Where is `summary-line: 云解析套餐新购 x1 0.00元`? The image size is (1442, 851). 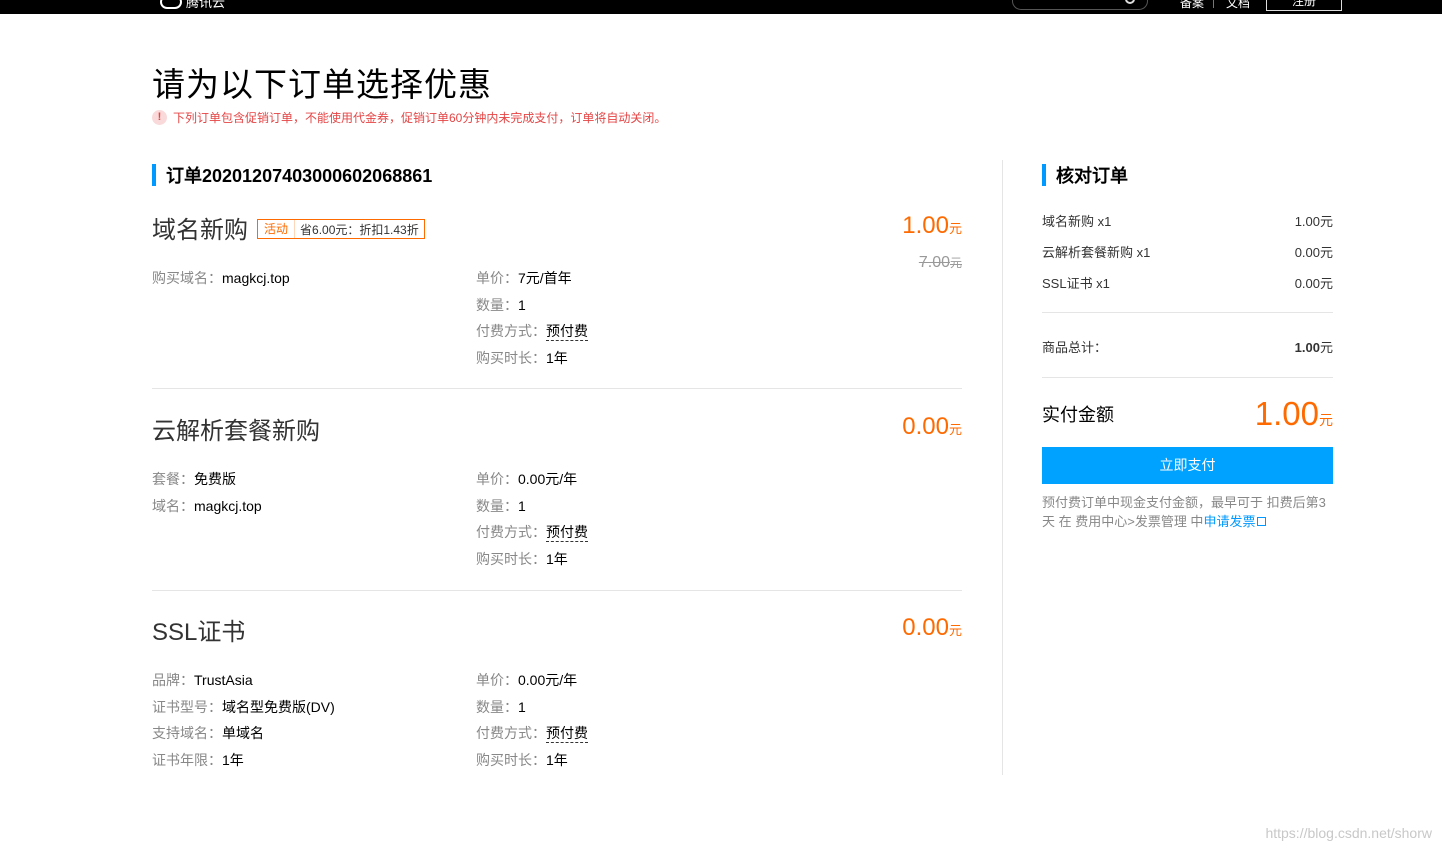
summary-line: 云解析套餐新购 x1 0.00元 is located at coordinates (1187, 251).